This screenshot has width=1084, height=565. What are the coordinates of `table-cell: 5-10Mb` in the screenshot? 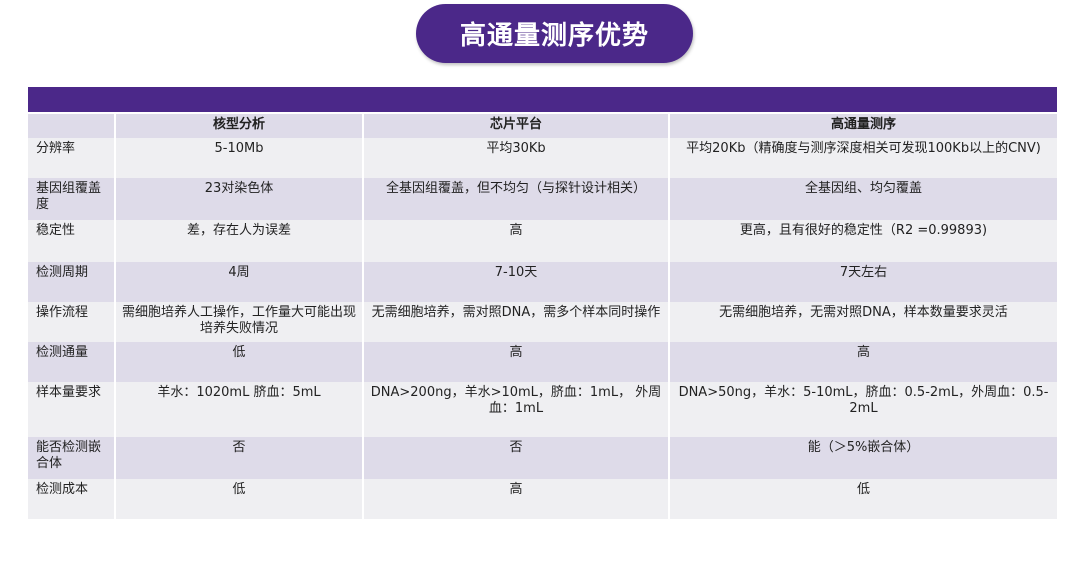 It's located at (238, 158).